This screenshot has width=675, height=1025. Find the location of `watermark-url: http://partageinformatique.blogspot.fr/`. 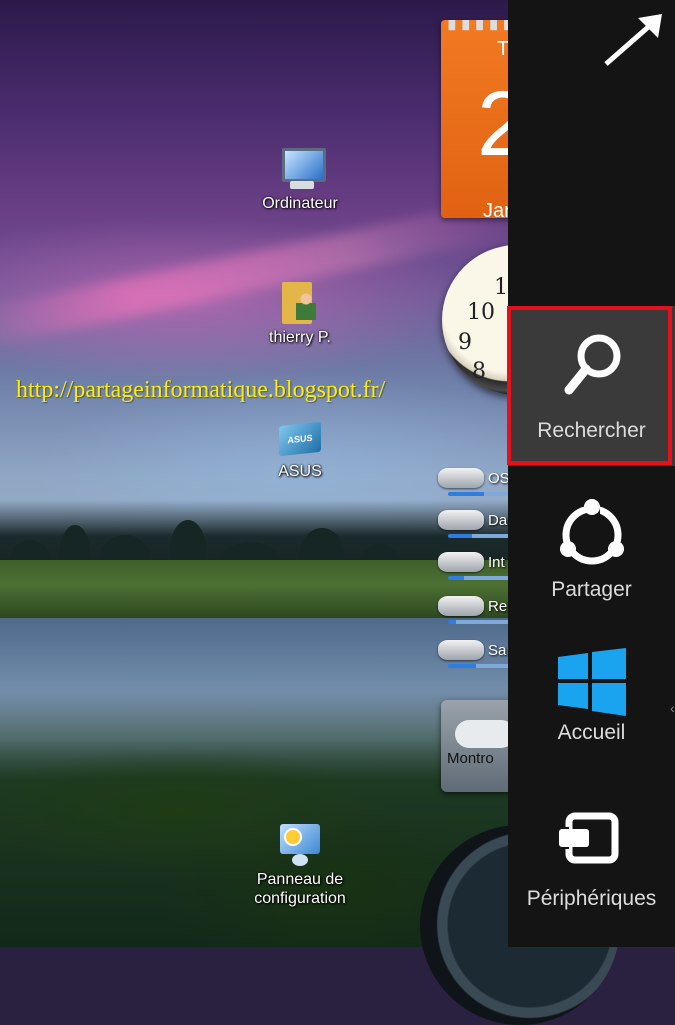

watermark-url: http://partageinformatique.blogspot.fr/ is located at coordinates (201, 390).